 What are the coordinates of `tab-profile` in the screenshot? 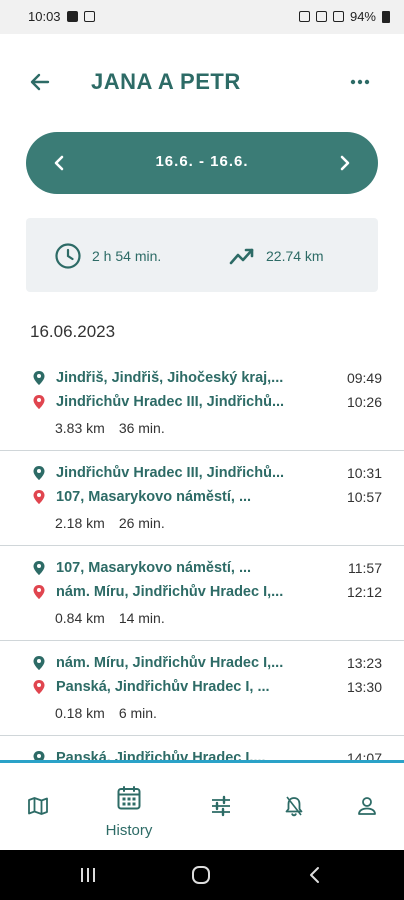 It's located at (366, 807).